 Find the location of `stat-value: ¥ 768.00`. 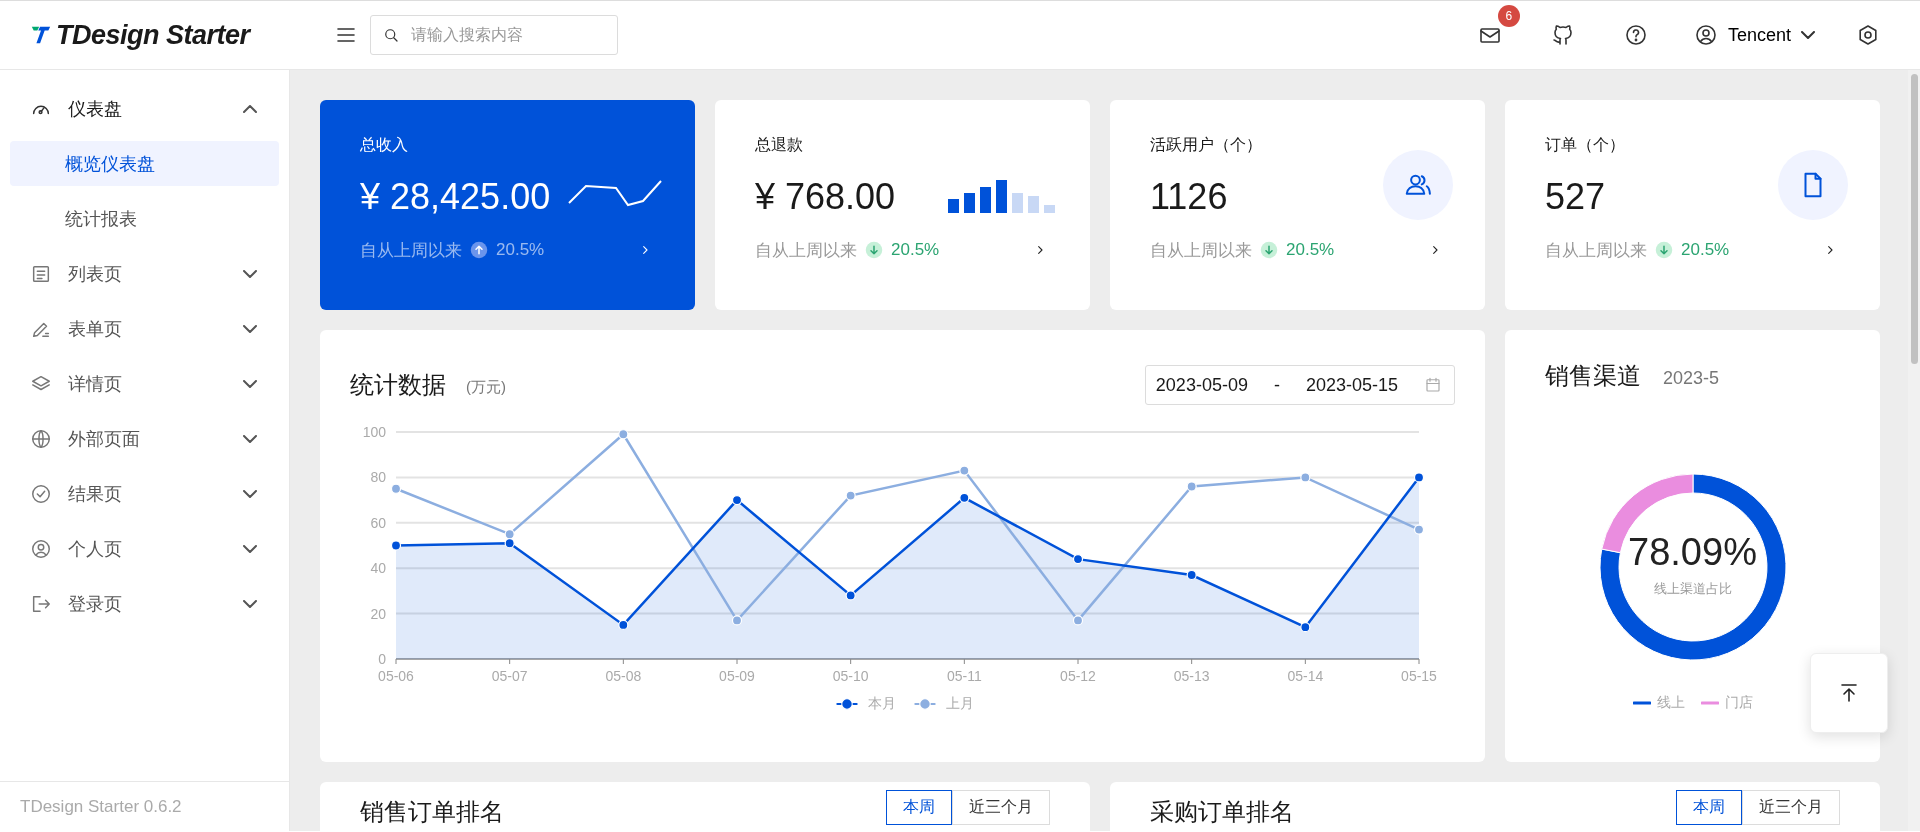

stat-value: ¥ 768.00 is located at coordinates (825, 197).